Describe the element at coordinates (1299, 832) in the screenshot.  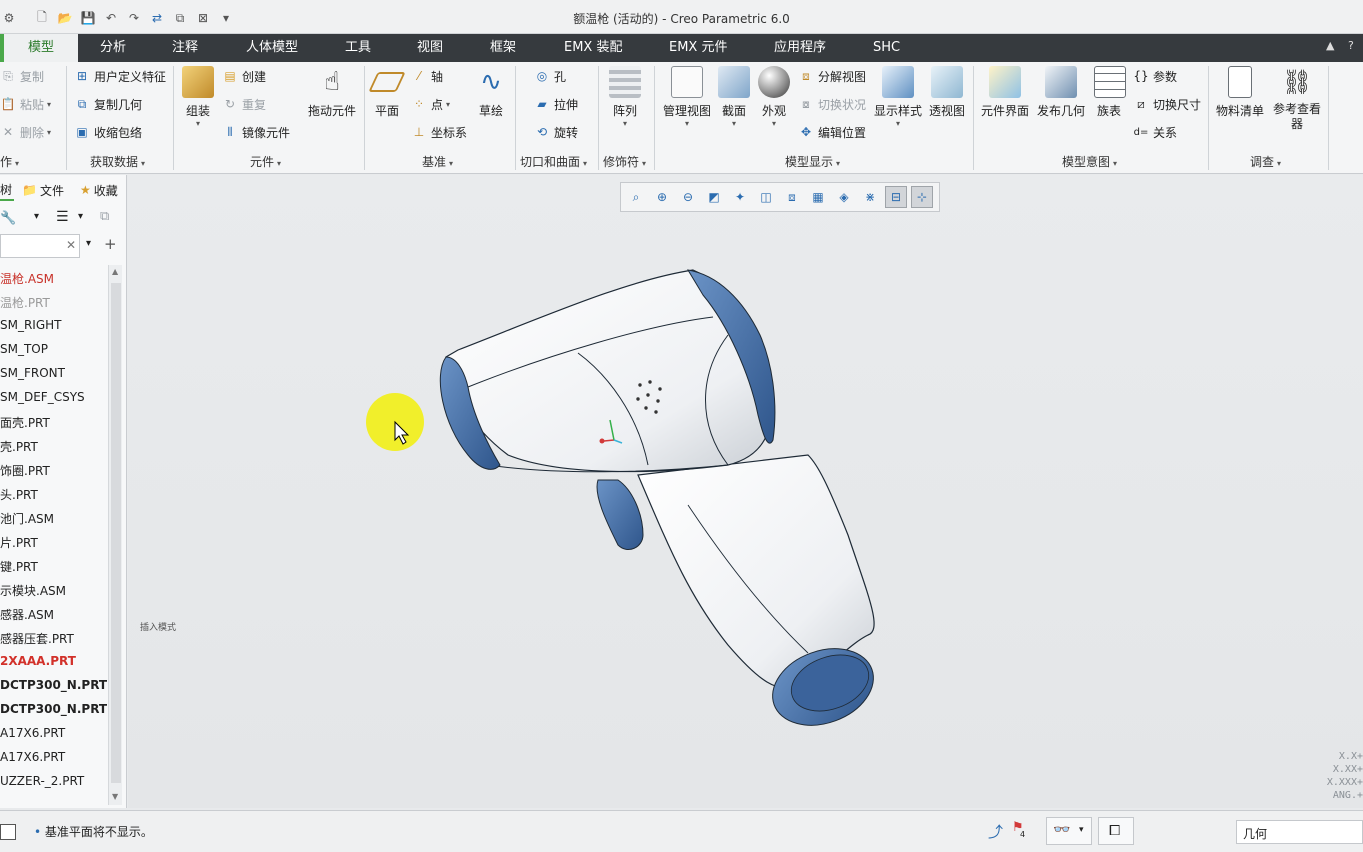
I see `selection-filter-select: 几何` at that location.